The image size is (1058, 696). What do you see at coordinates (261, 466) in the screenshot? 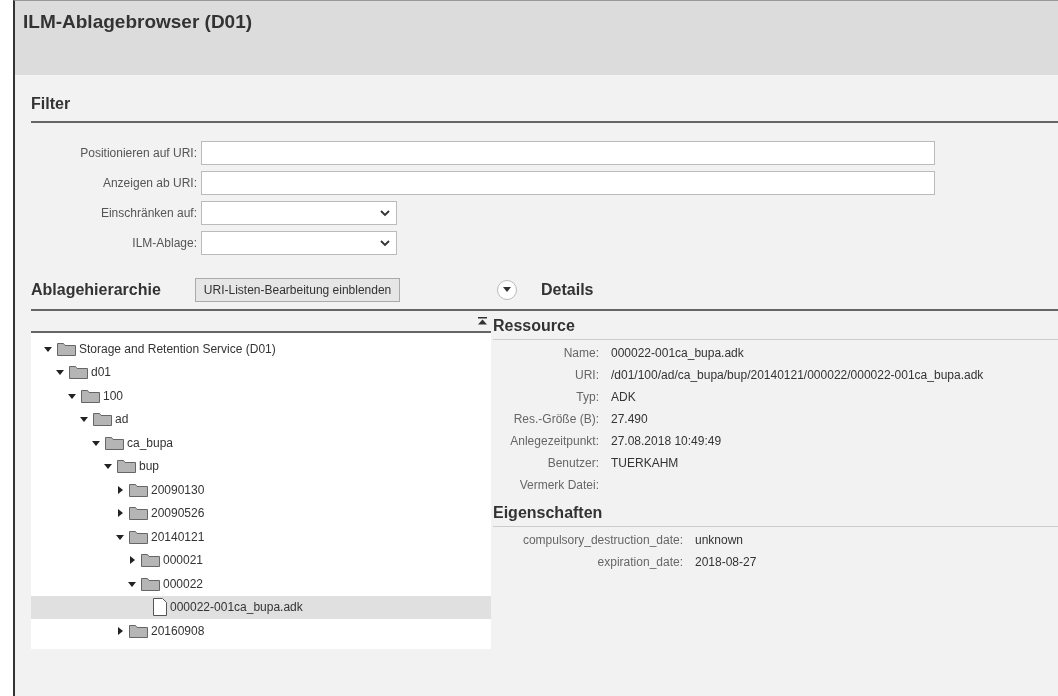
I see `tree-row: bup` at bounding box center [261, 466].